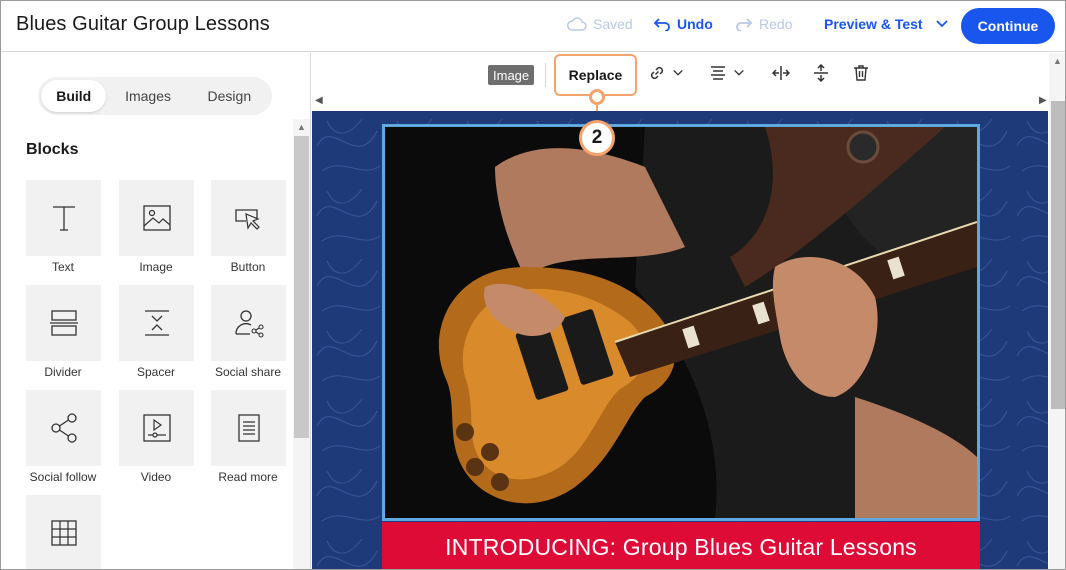  I want to click on text-icon, so click(63, 218).